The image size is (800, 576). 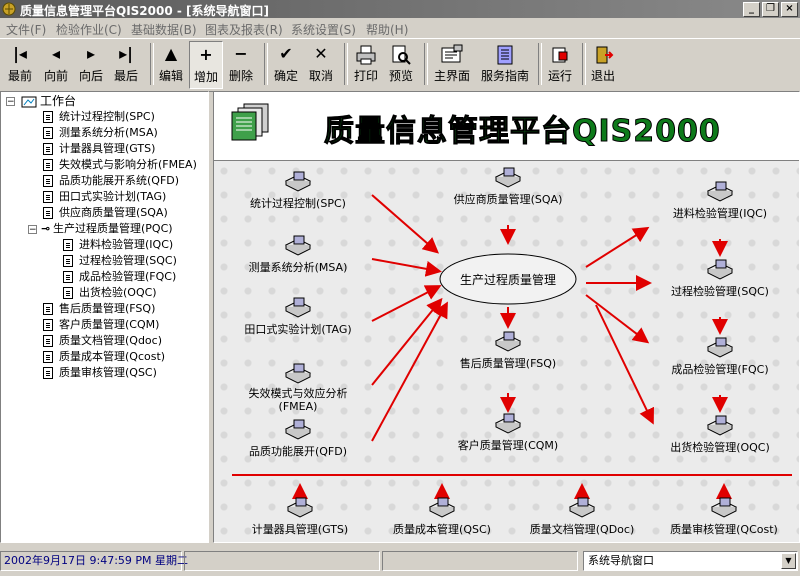 I want to click on plus-icon: +, so click(x=206, y=54).